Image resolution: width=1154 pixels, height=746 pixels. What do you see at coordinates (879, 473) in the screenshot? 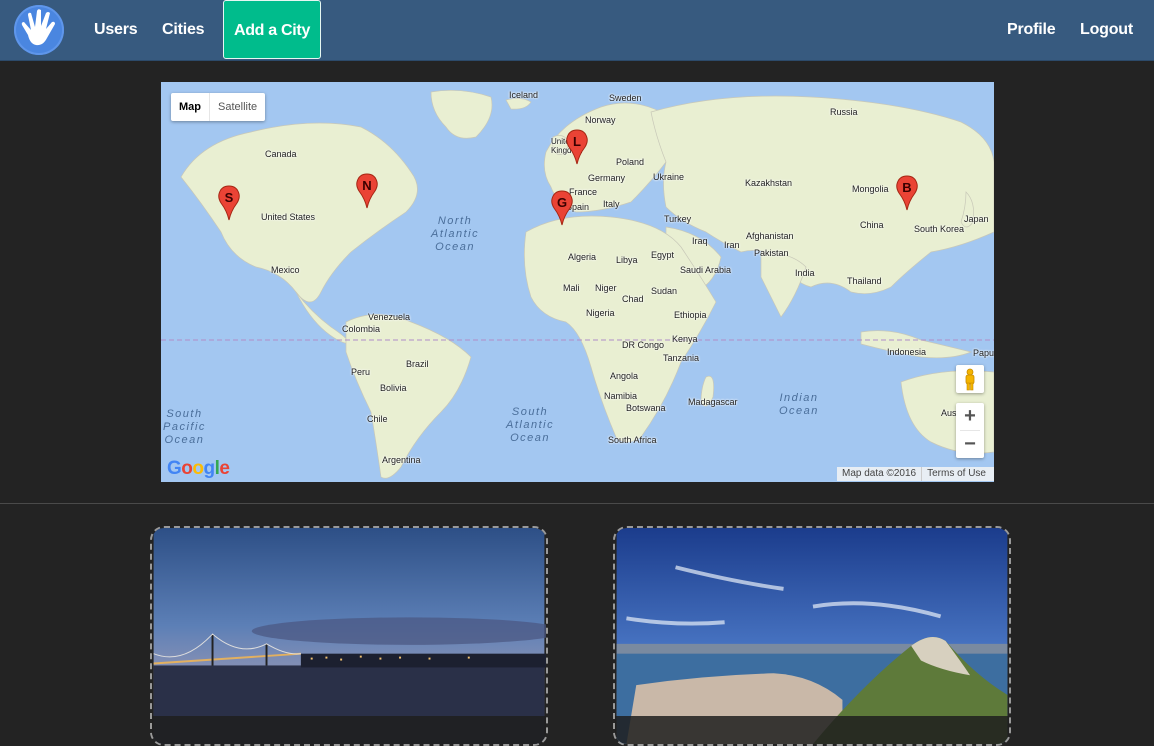
I see `map-data-credit: Map data ©2016` at bounding box center [879, 473].